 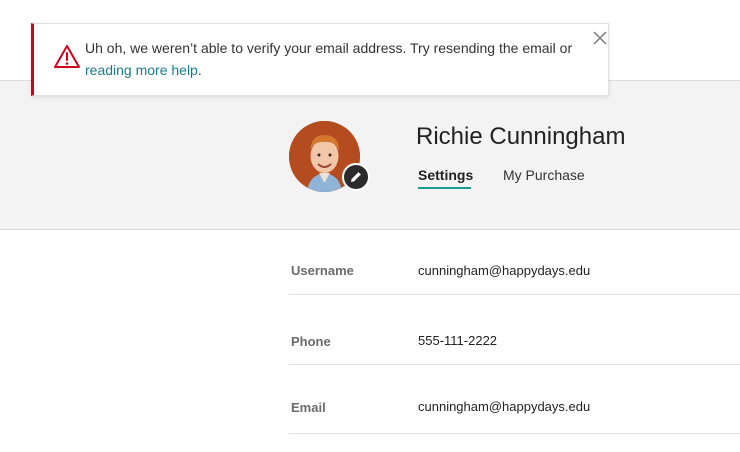 I want to click on warning-triangle-icon, so click(x=67, y=56).